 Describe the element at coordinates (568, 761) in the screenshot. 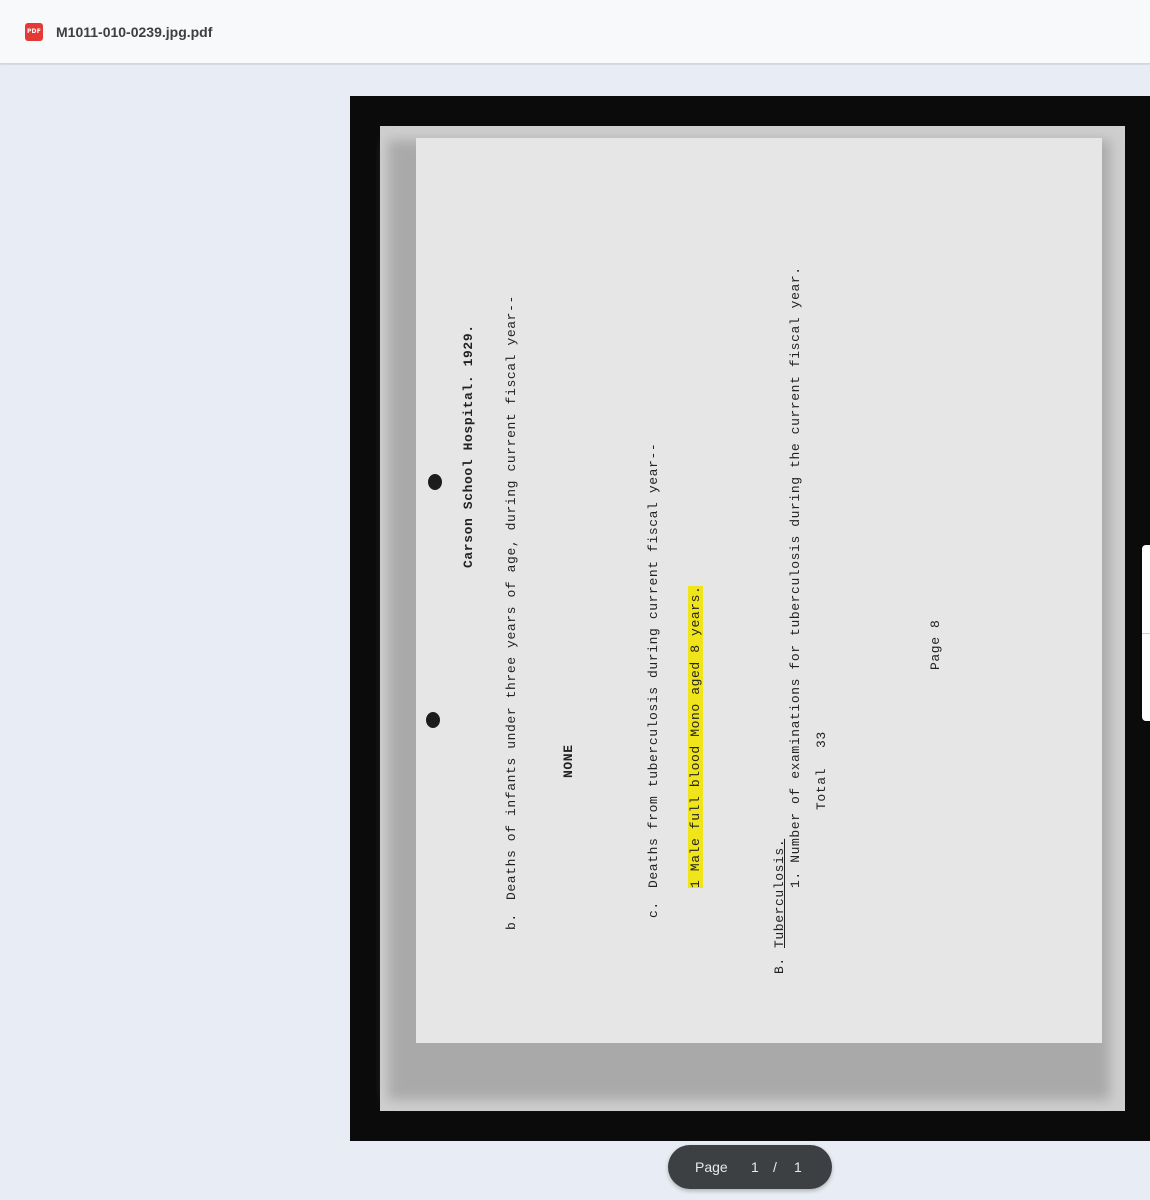

I see `none-text: NONE` at that location.